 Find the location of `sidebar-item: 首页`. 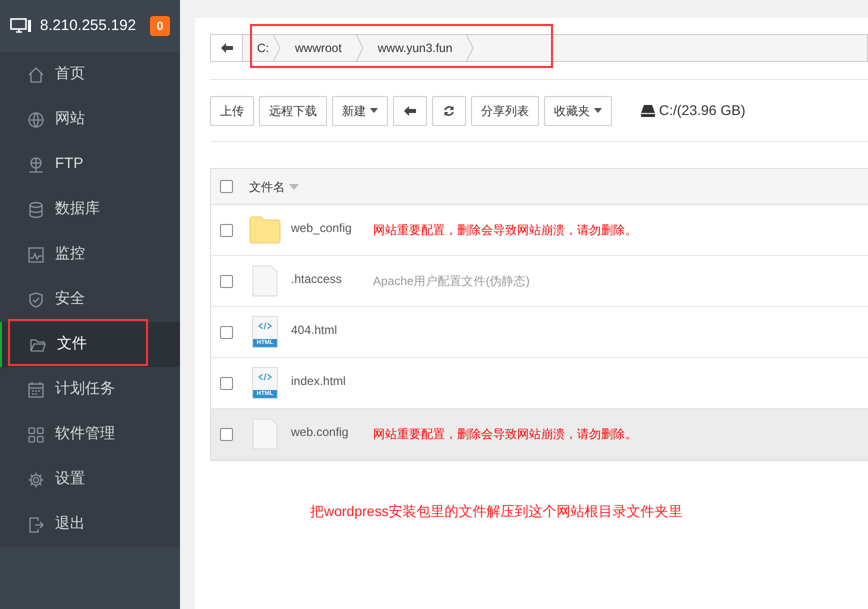

sidebar-item: 首页 is located at coordinates (90, 74).